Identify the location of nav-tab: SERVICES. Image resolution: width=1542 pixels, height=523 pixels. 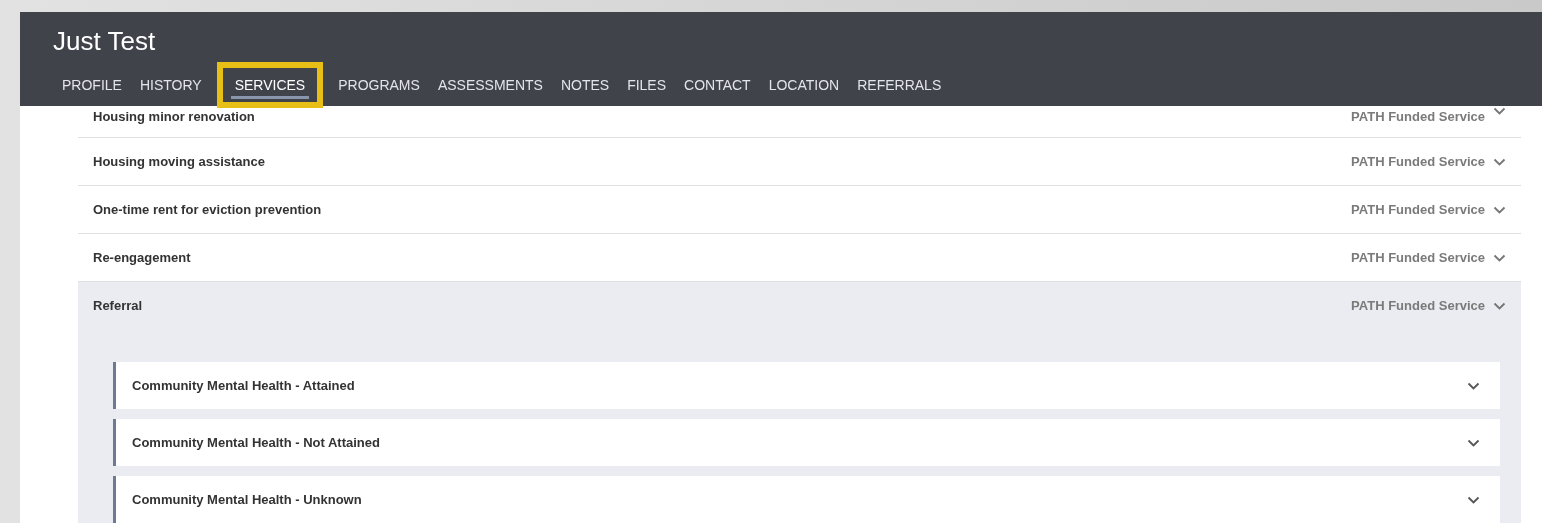
(270, 85).